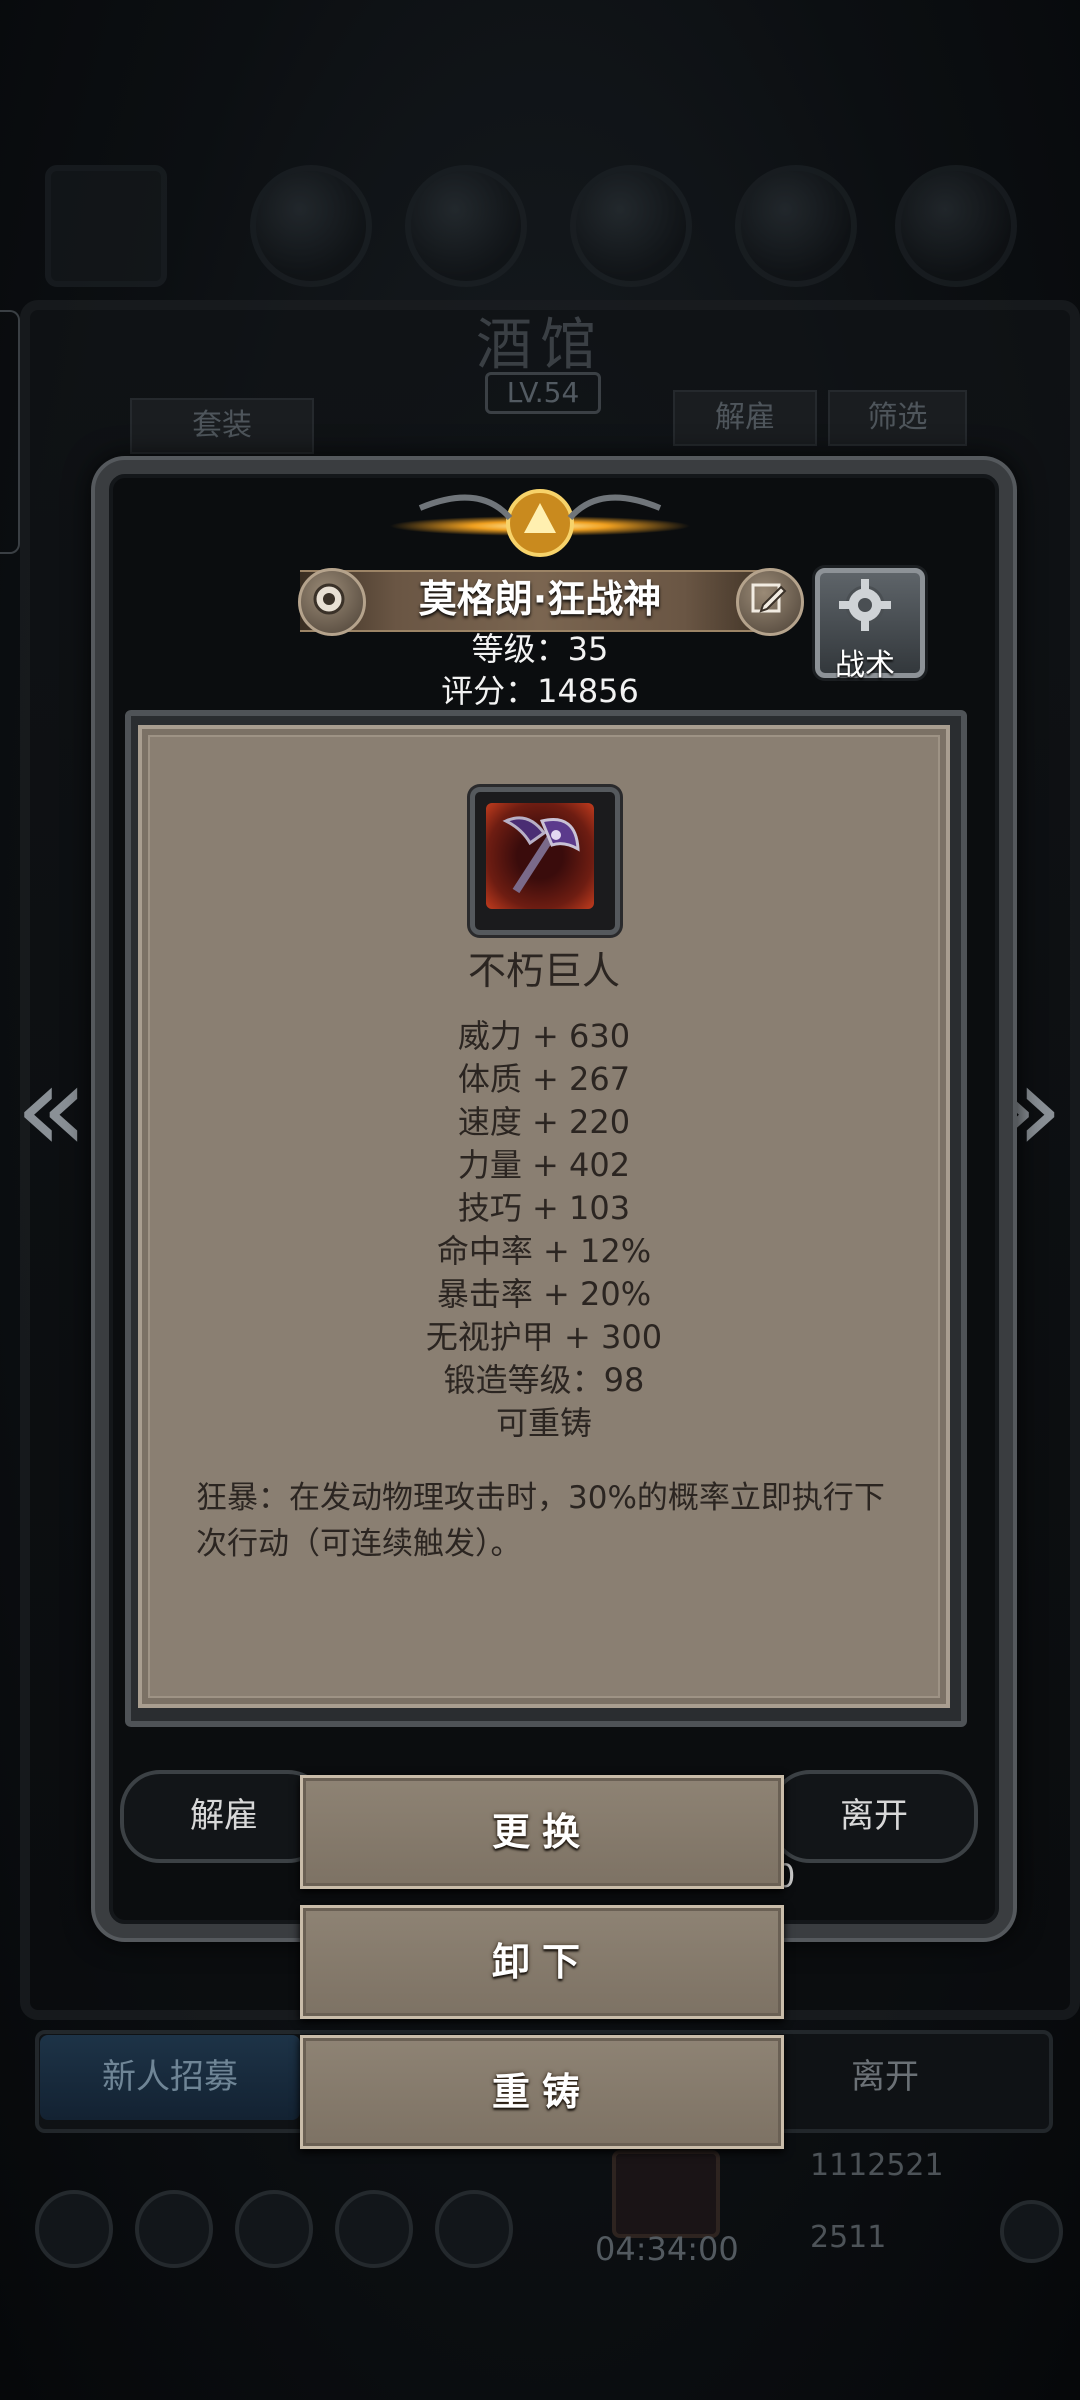 This screenshot has width=1080, height=2400. What do you see at coordinates (543, 971) in the screenshot?
I see `item-name: 不朽巨人` at bounding box center [543, 971].